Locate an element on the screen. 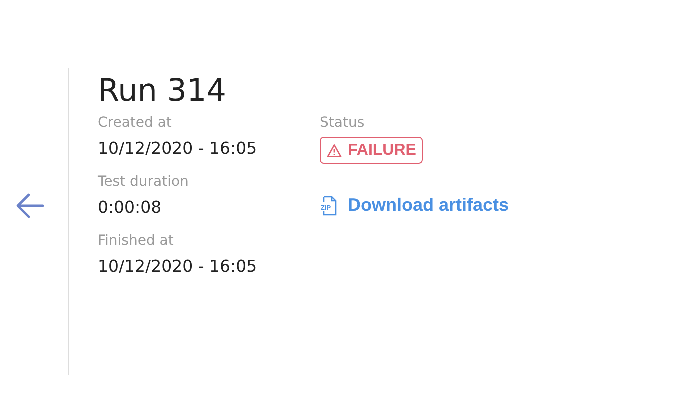  status-label: Status is located at coordinates (343, 123).